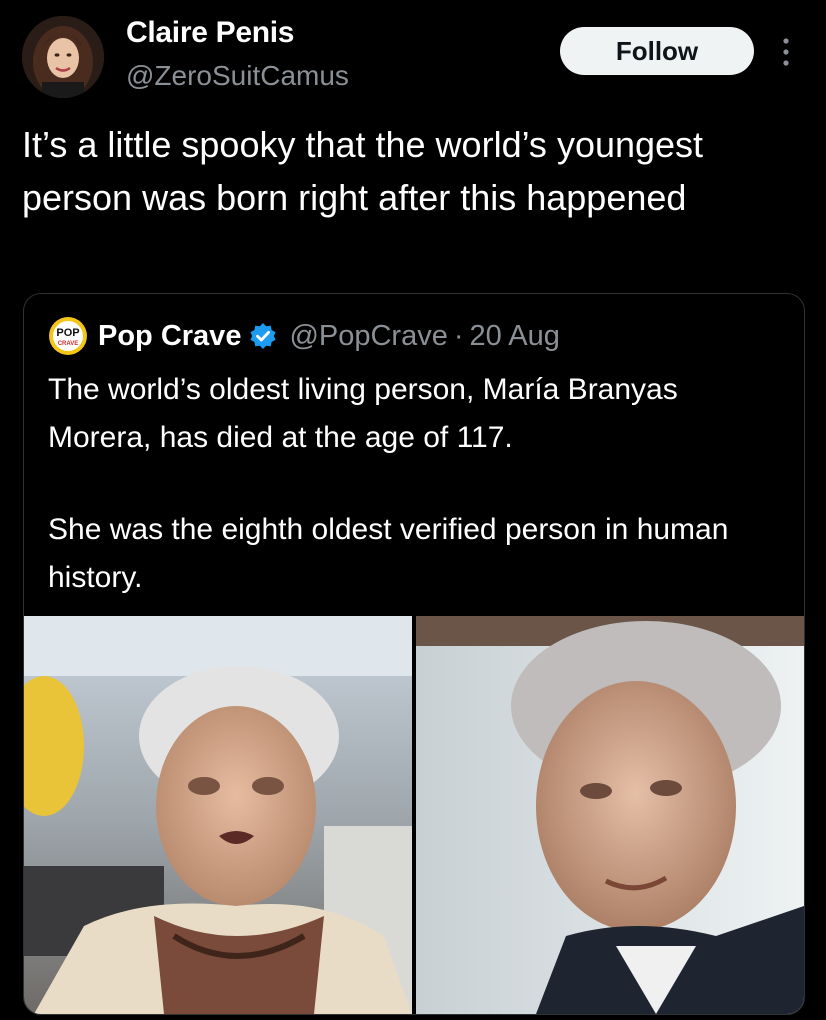  What do you see at coordinates (210, 33) in the screenshot?
I see `author-display-name: Claire Penis` at bounding box center [210, 33].